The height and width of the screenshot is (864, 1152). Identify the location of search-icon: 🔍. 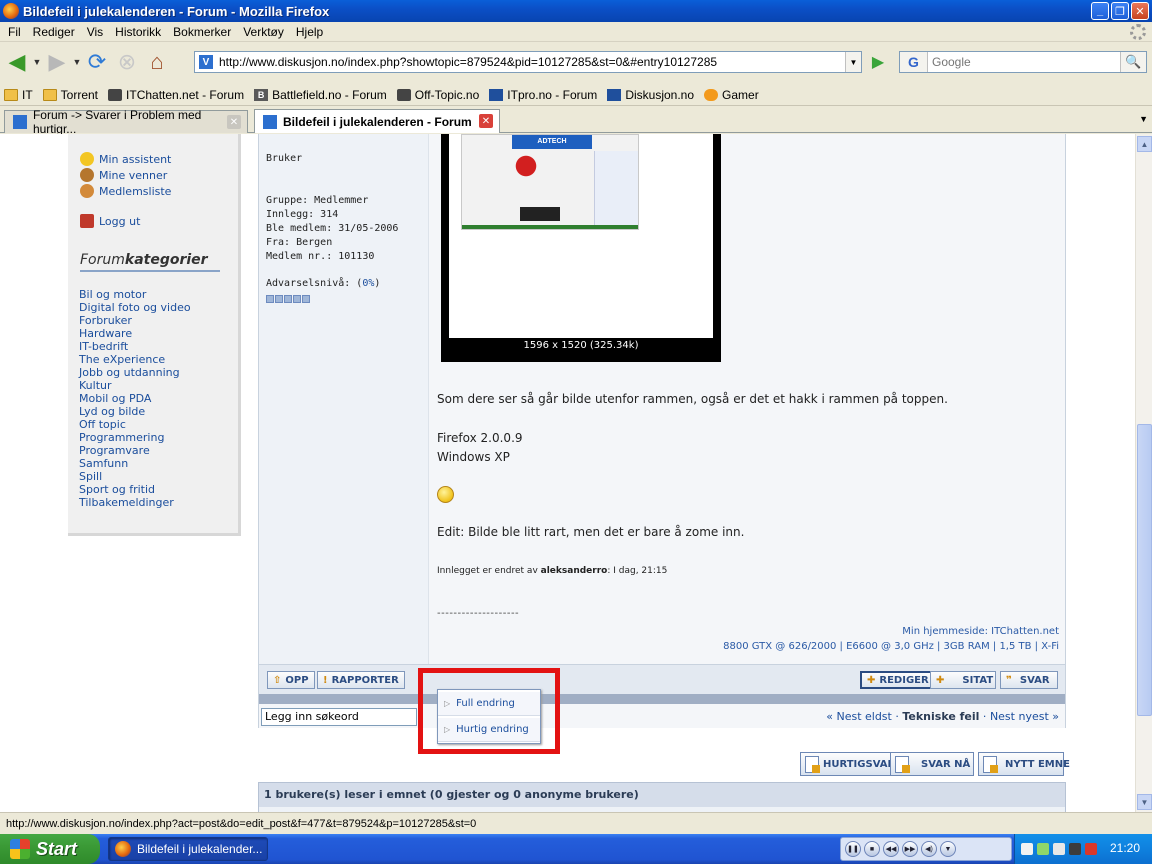
(1133, 62).